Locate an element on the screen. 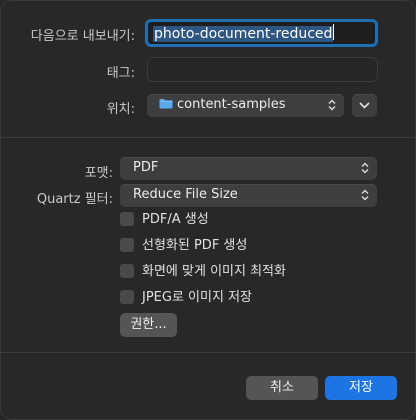 Image resolution: width=416 pixels, height=420 pixels. separator-top is located at coordinates (208, 137).